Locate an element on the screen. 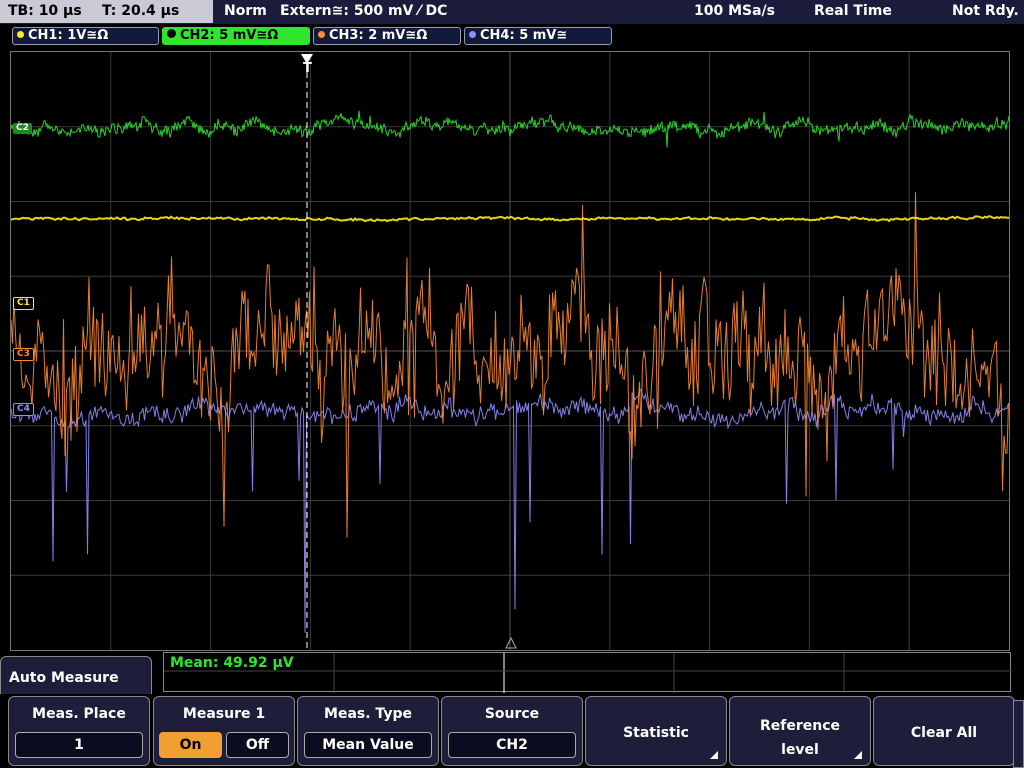 This screenshot has width=1024, height=768. channel-2-button: CH2: 5 mV≅Ω is located at coordinates (236, 36).